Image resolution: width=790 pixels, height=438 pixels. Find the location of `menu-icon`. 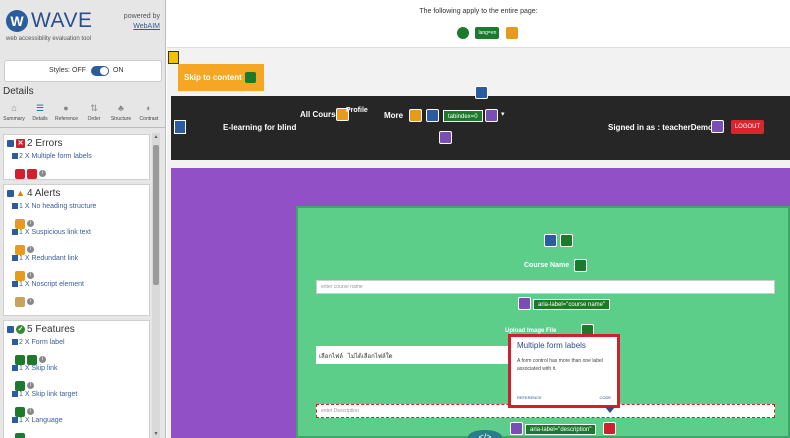

menu-icon is located at coordinates (180, 127).